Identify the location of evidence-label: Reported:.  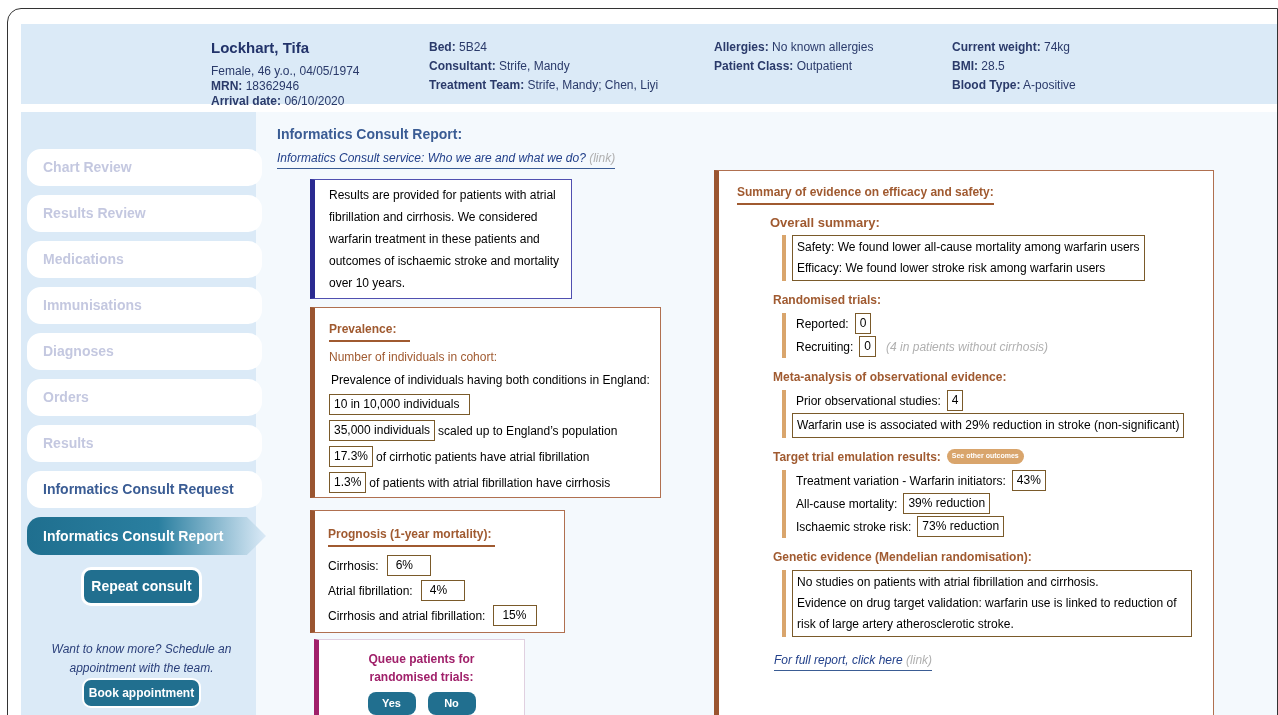
(822, 324).